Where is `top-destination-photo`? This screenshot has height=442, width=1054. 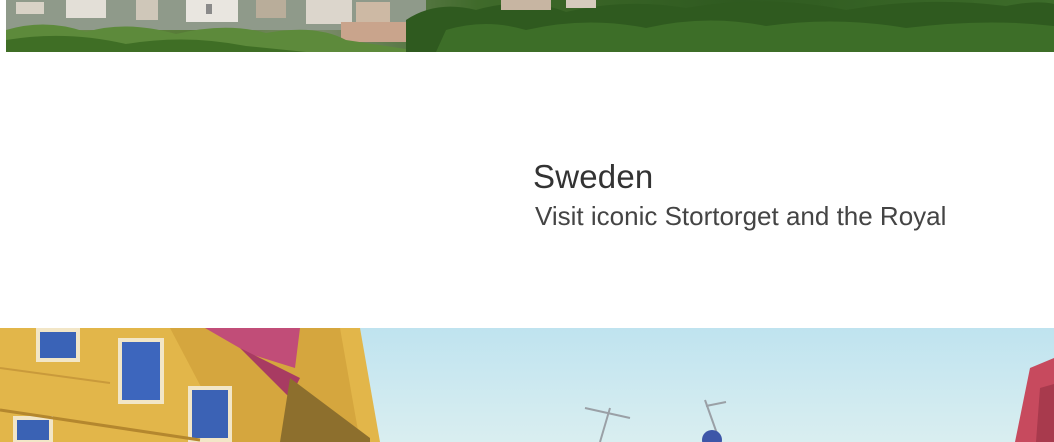
top-destination-photo is located at coordinates (530, 26).